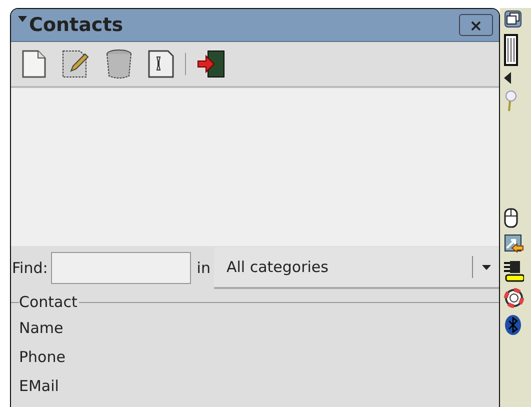 This screenshot has height=407, width=531. I want to click on lifebuoy-icon, so click(514, 298).